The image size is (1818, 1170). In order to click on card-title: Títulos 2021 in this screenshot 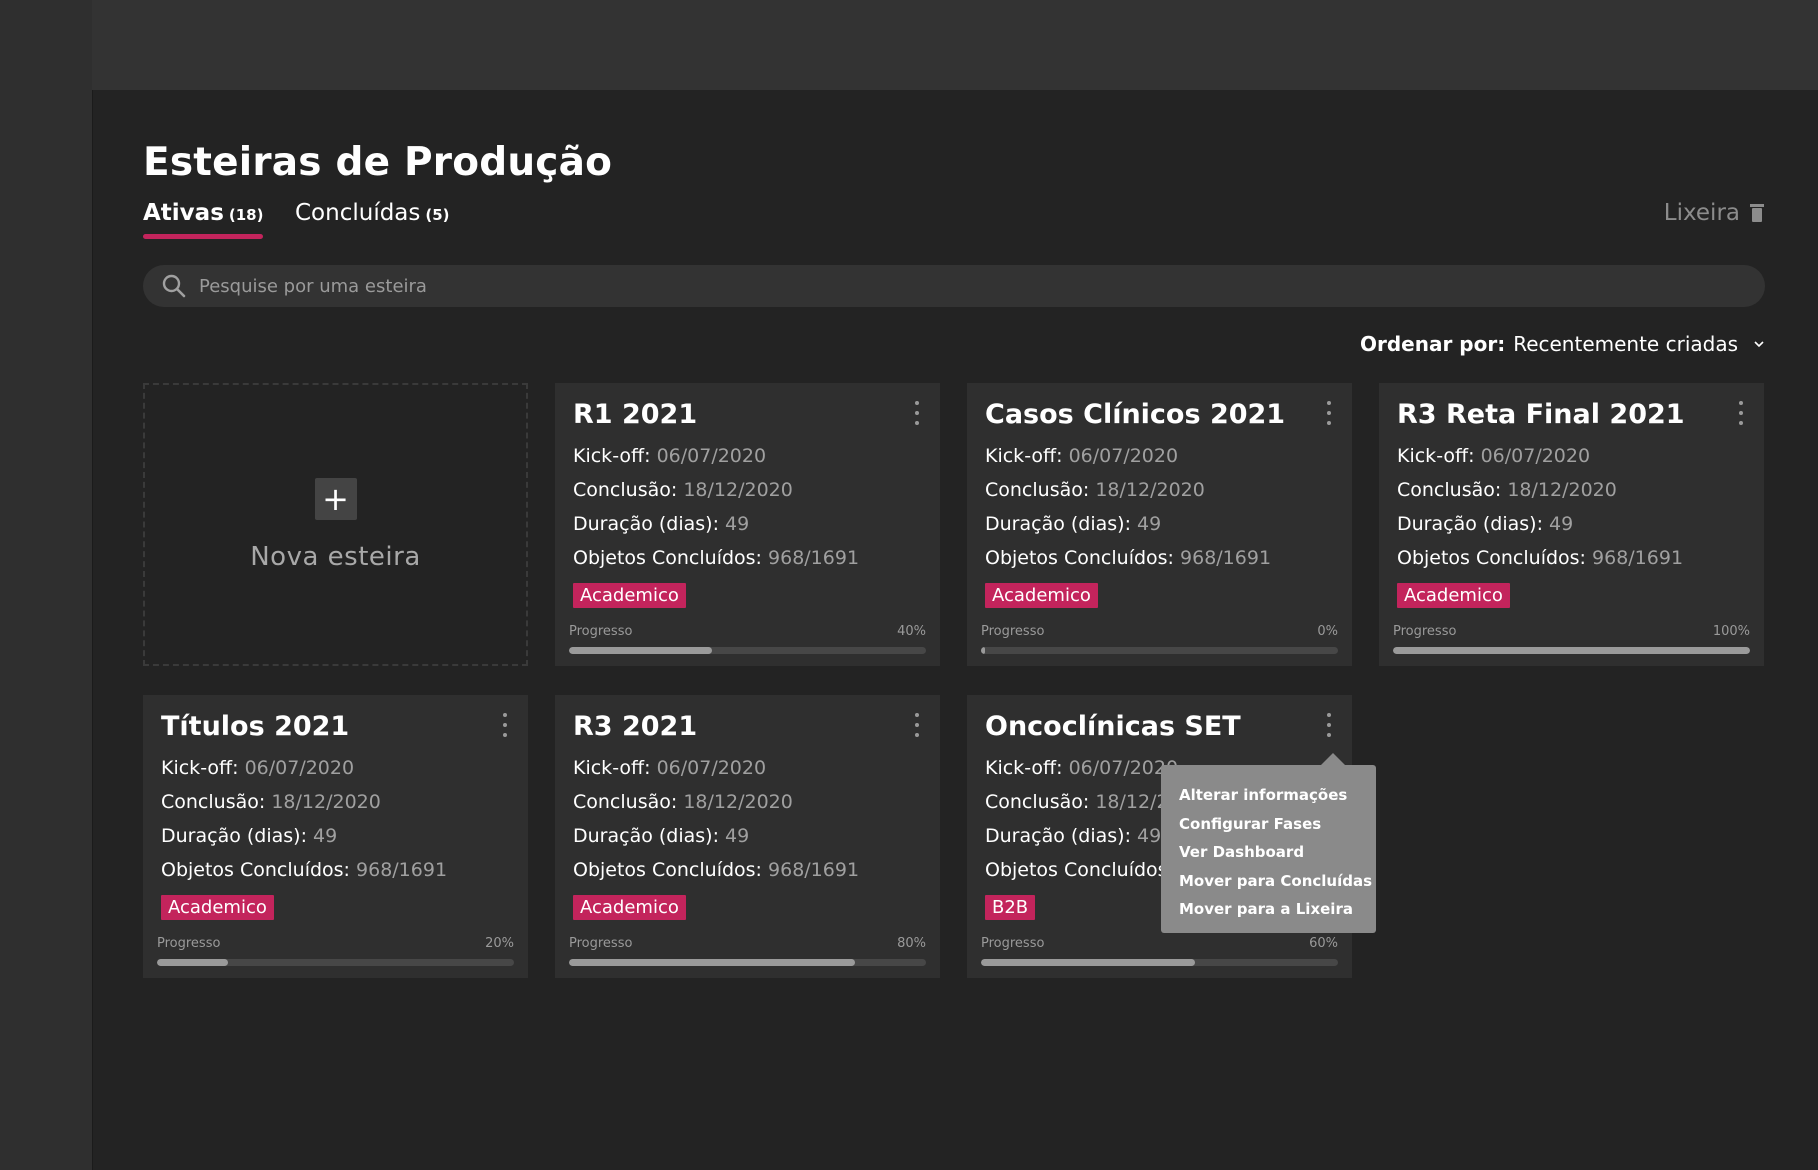, I will do `click(255, 726)`.